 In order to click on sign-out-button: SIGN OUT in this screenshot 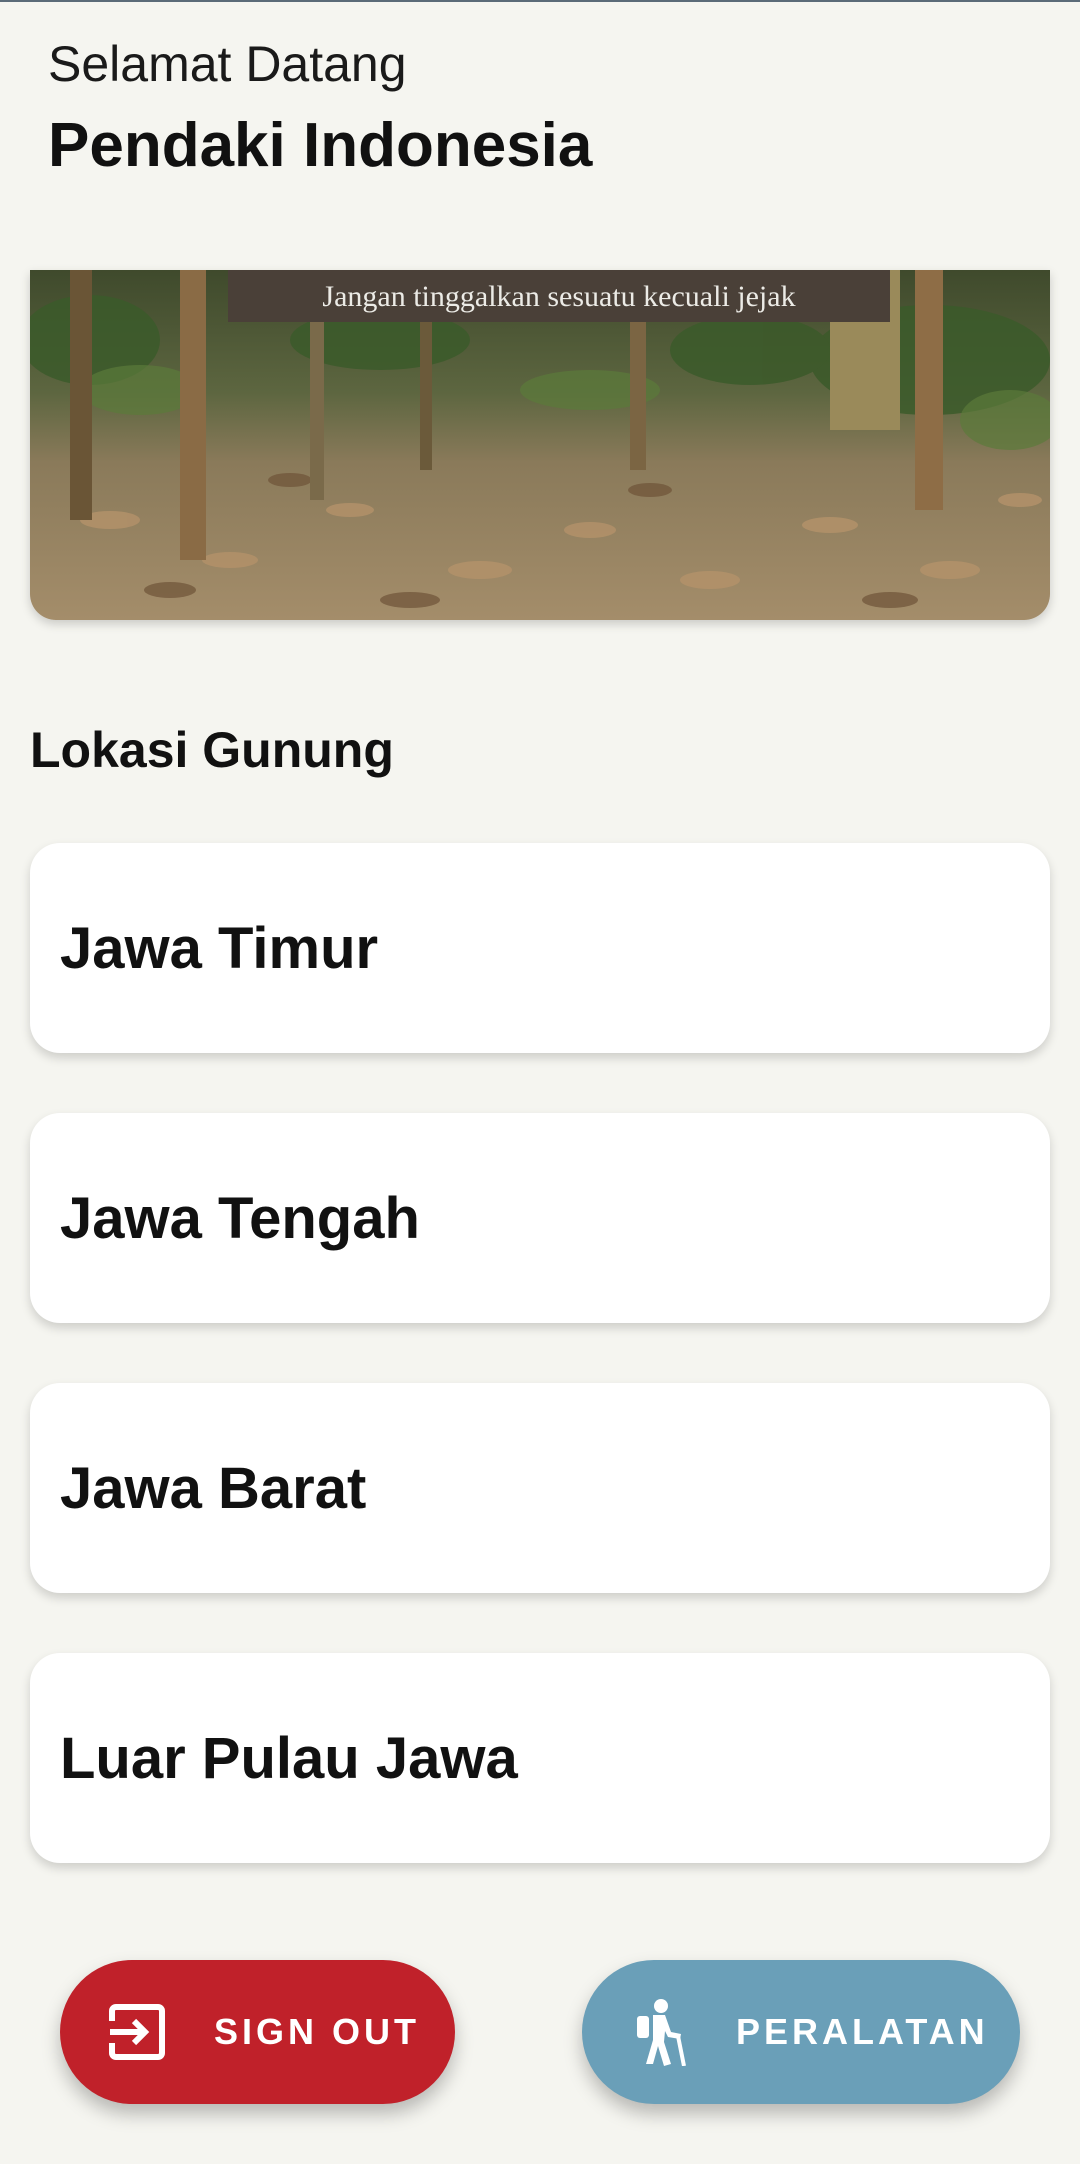, I will do `click(257, 2032)`.